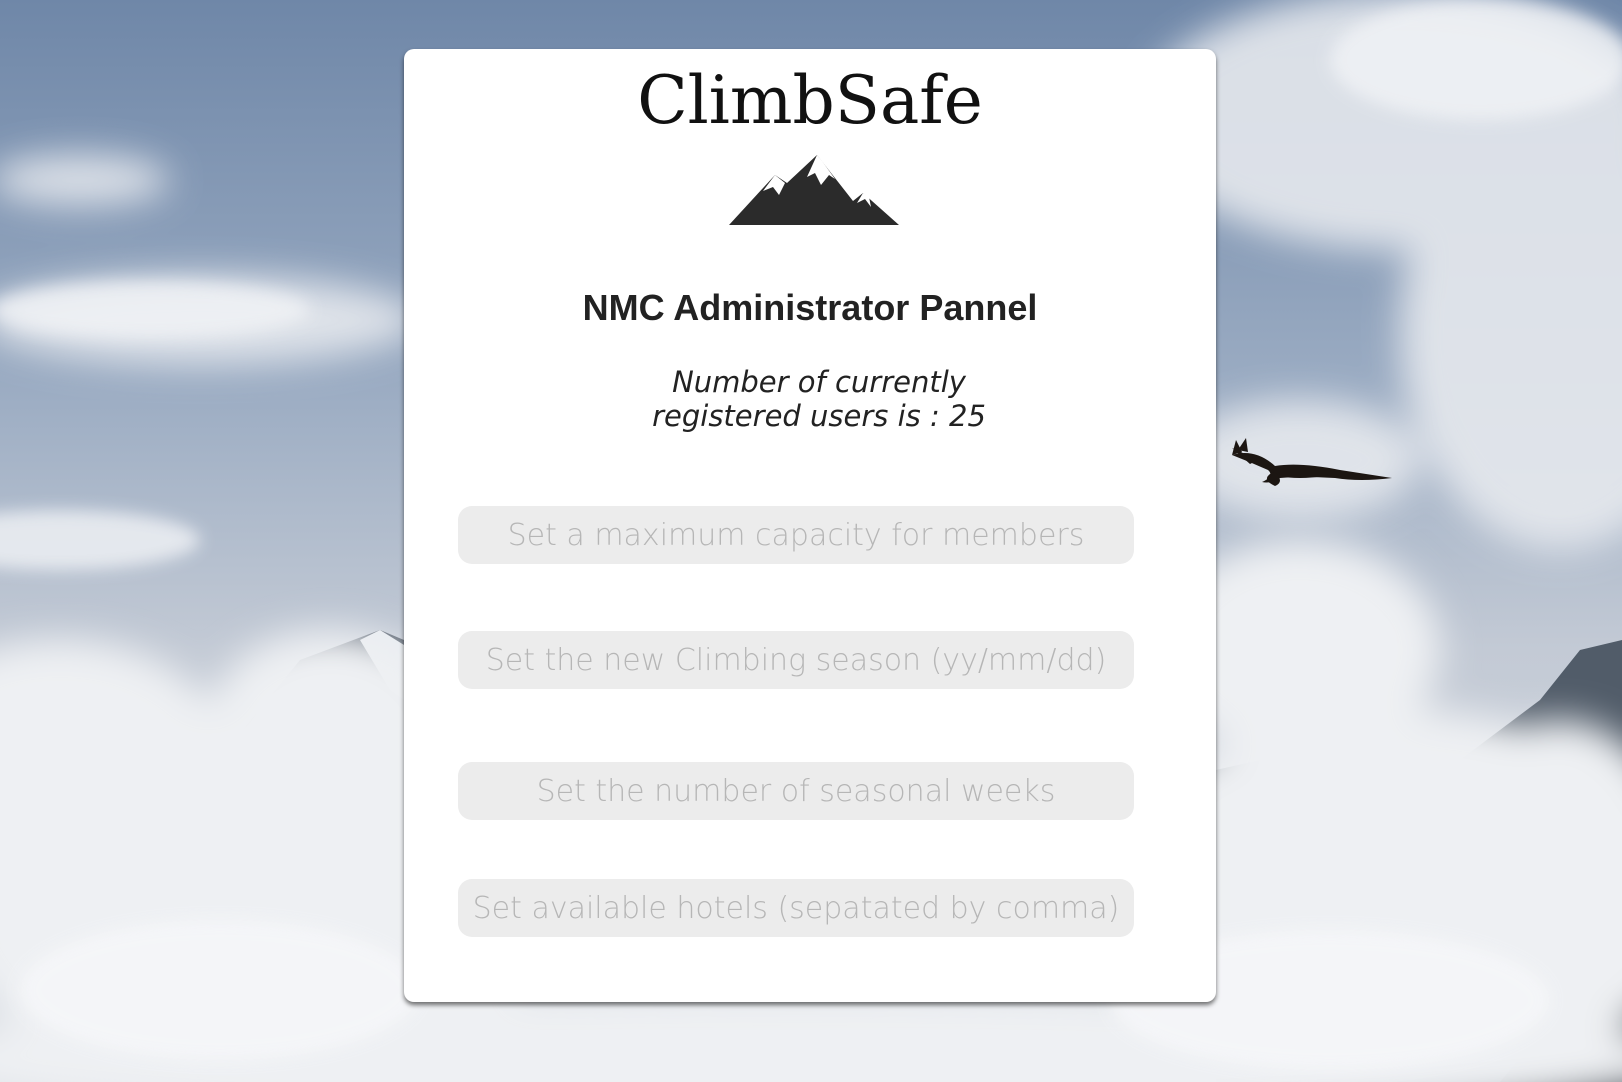 This screenshot has width=1622, height=1082. Describe the element at coordinates (796, 908) in the screenshot. I see `available-hotels-input` at that location.